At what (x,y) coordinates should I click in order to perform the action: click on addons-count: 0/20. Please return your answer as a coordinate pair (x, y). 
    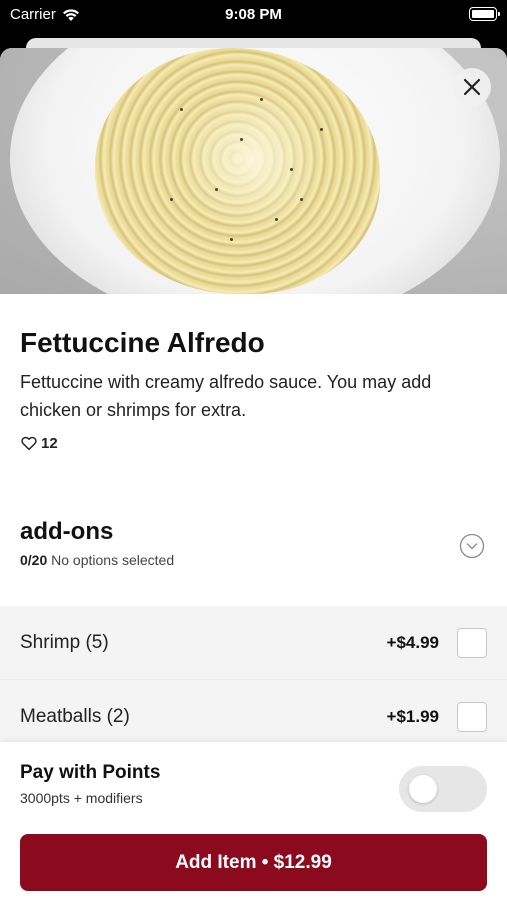
    Looking at the image, I should click on (34, 560).